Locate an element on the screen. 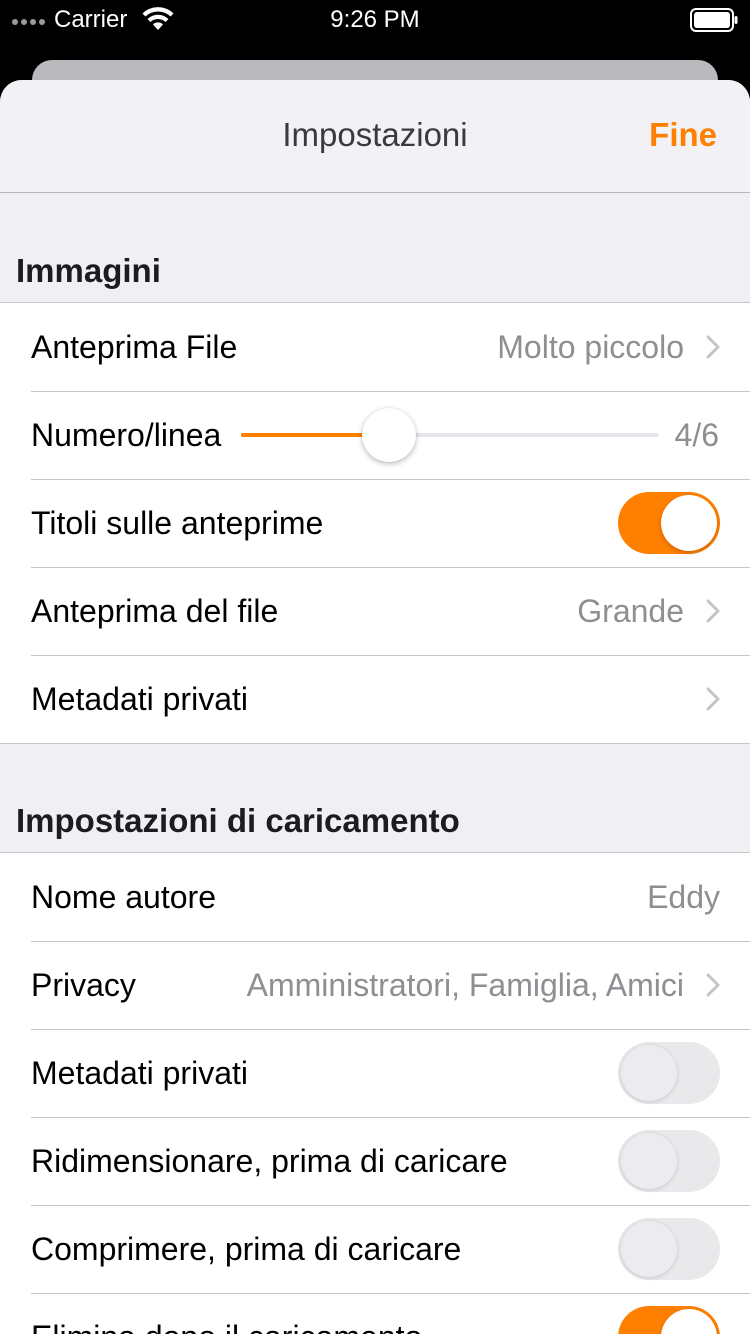  row-label: Anteprima del file is located at coordinates (155, 610).